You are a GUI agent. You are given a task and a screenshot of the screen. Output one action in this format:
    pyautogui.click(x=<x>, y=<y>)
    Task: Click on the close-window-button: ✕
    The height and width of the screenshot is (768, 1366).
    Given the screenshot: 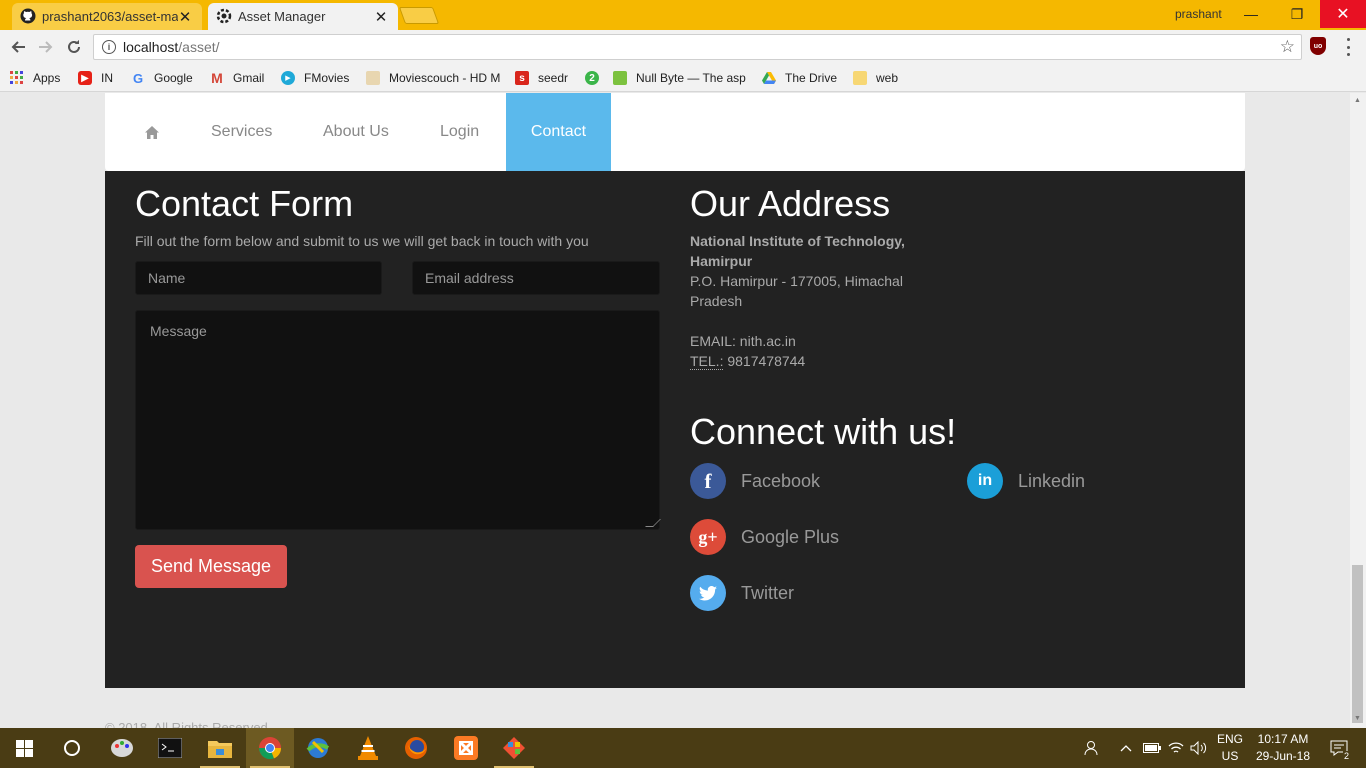 What is the action you would take?
    pyautogui.click(x=1343, y=14)
    